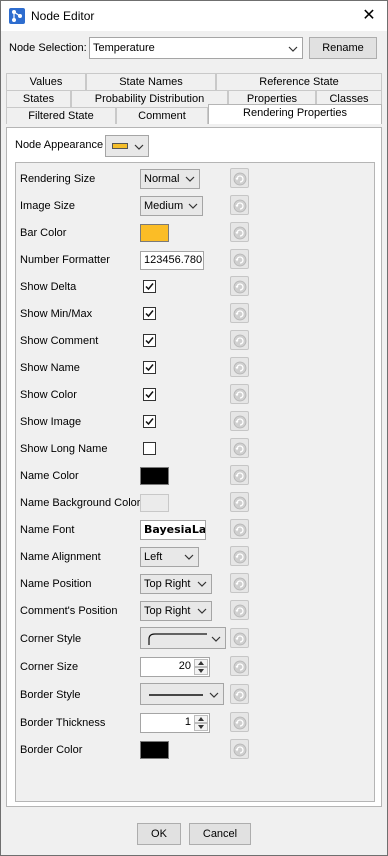  What do you see at coordinates (51, 639) in the screenshot?
I see `corner-style-label: Corner Style` at bounding box center [51, 639].